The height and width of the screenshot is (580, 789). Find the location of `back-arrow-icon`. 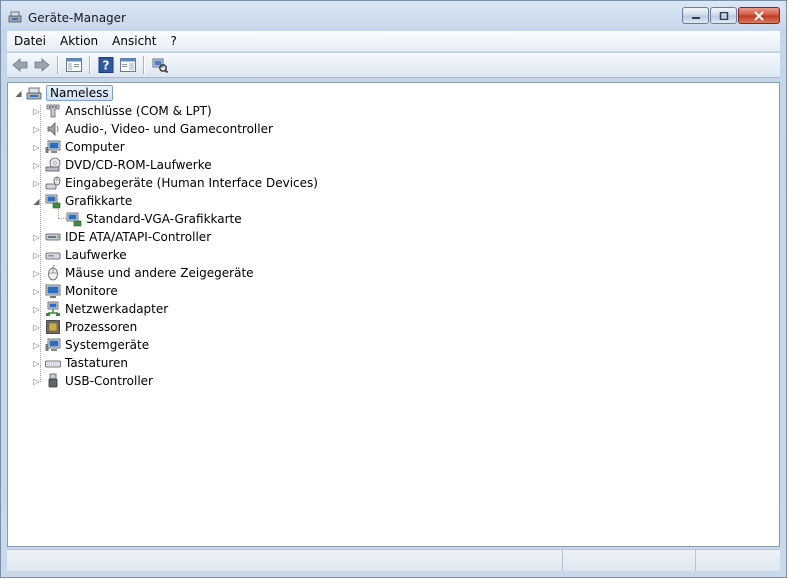

back-arrow-icon is located at coordinates (20, 65).